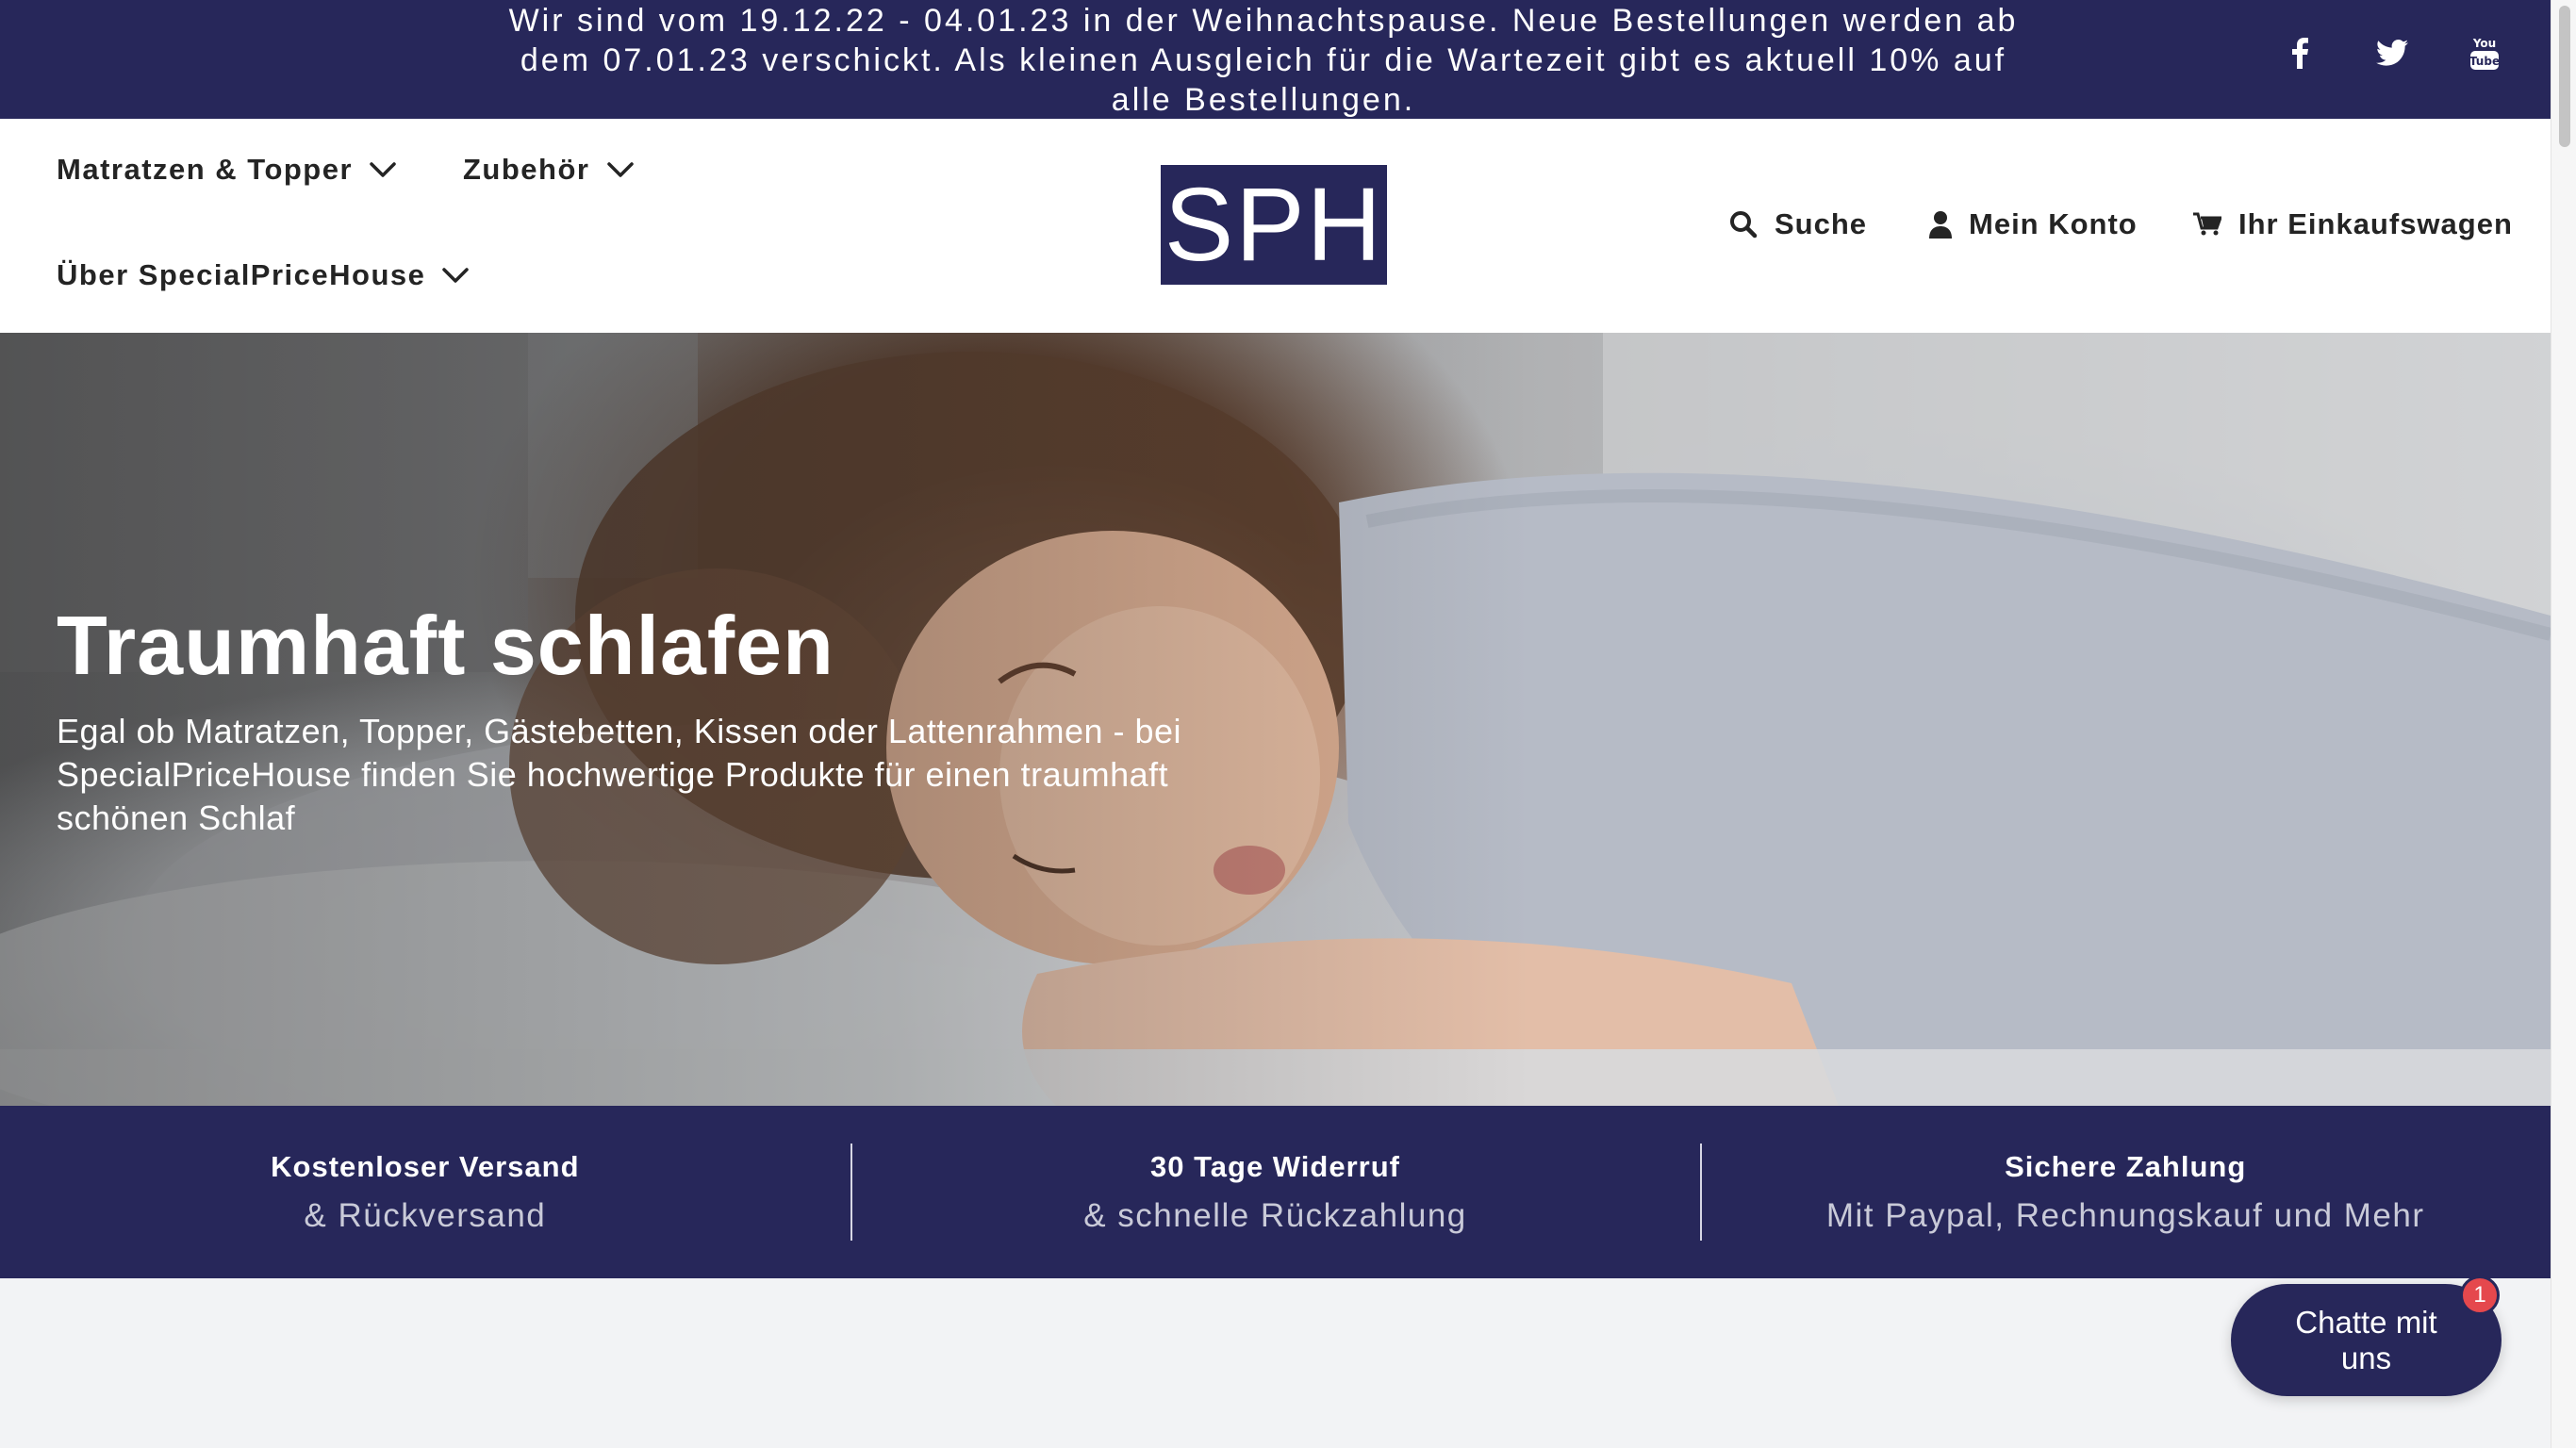  Describe the element at coordinates (2564, 76) in the screenshot. I see `scrollbar-thumb` at that location.